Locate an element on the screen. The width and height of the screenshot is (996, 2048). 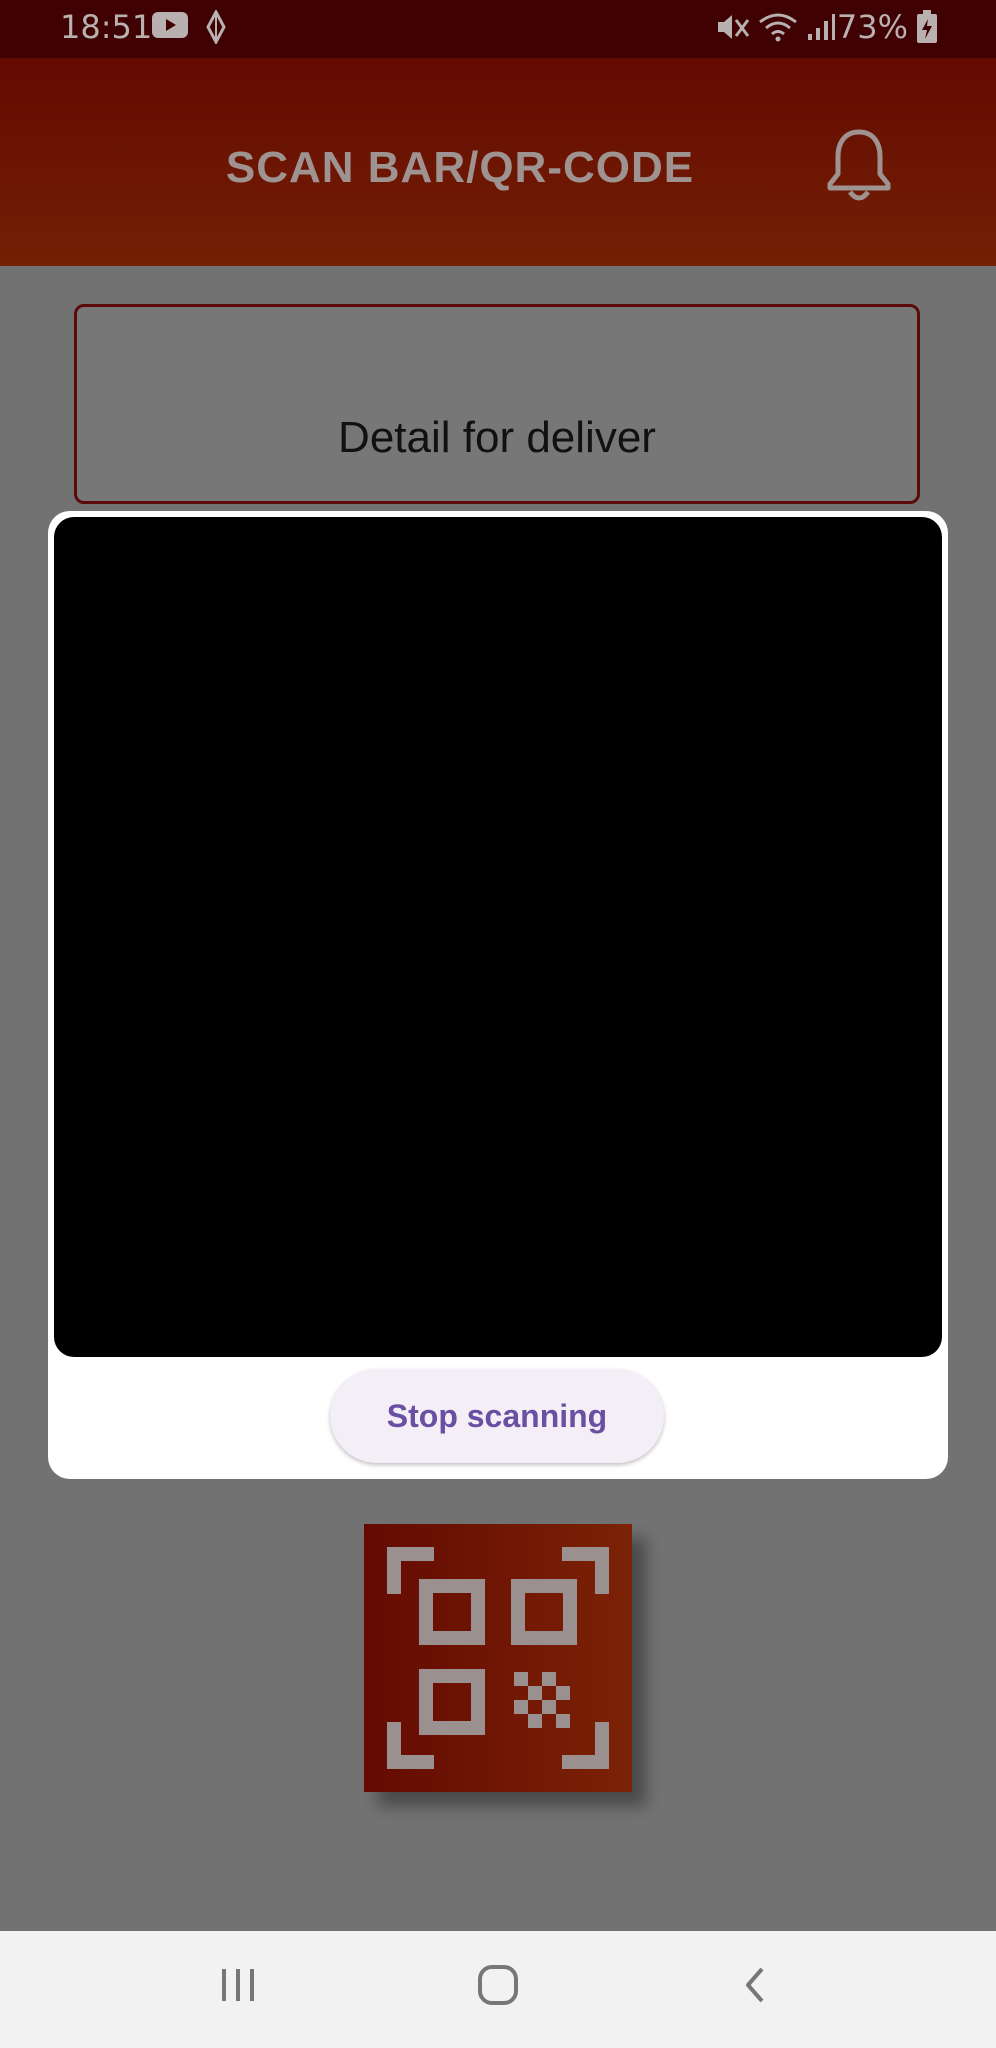
page-title: SCAN BAR/QR-CODE is located at coordinates (460, 167).